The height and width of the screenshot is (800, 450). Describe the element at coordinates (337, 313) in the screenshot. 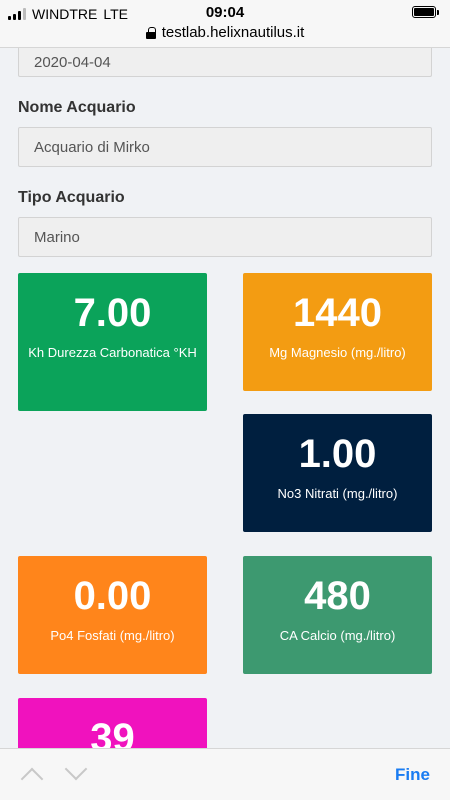

I see `mg-value: 1440` at that location.